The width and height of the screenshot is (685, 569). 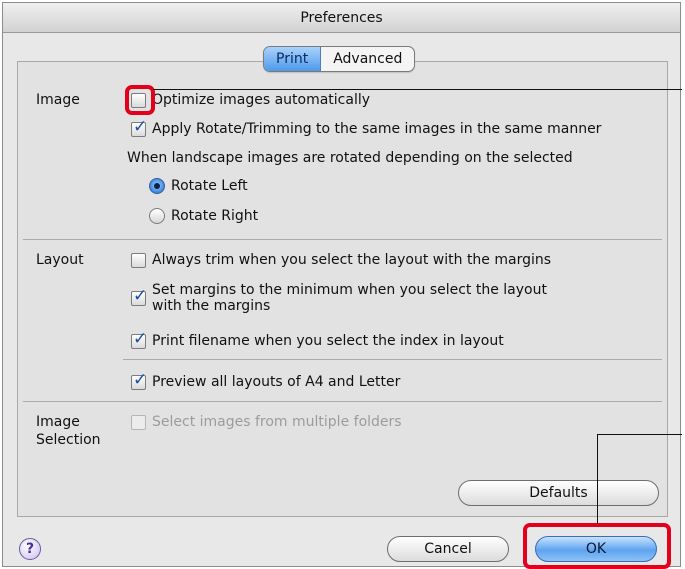 I want to click on image-selection-section-label: Image Selection, so click(x=68, y=431).